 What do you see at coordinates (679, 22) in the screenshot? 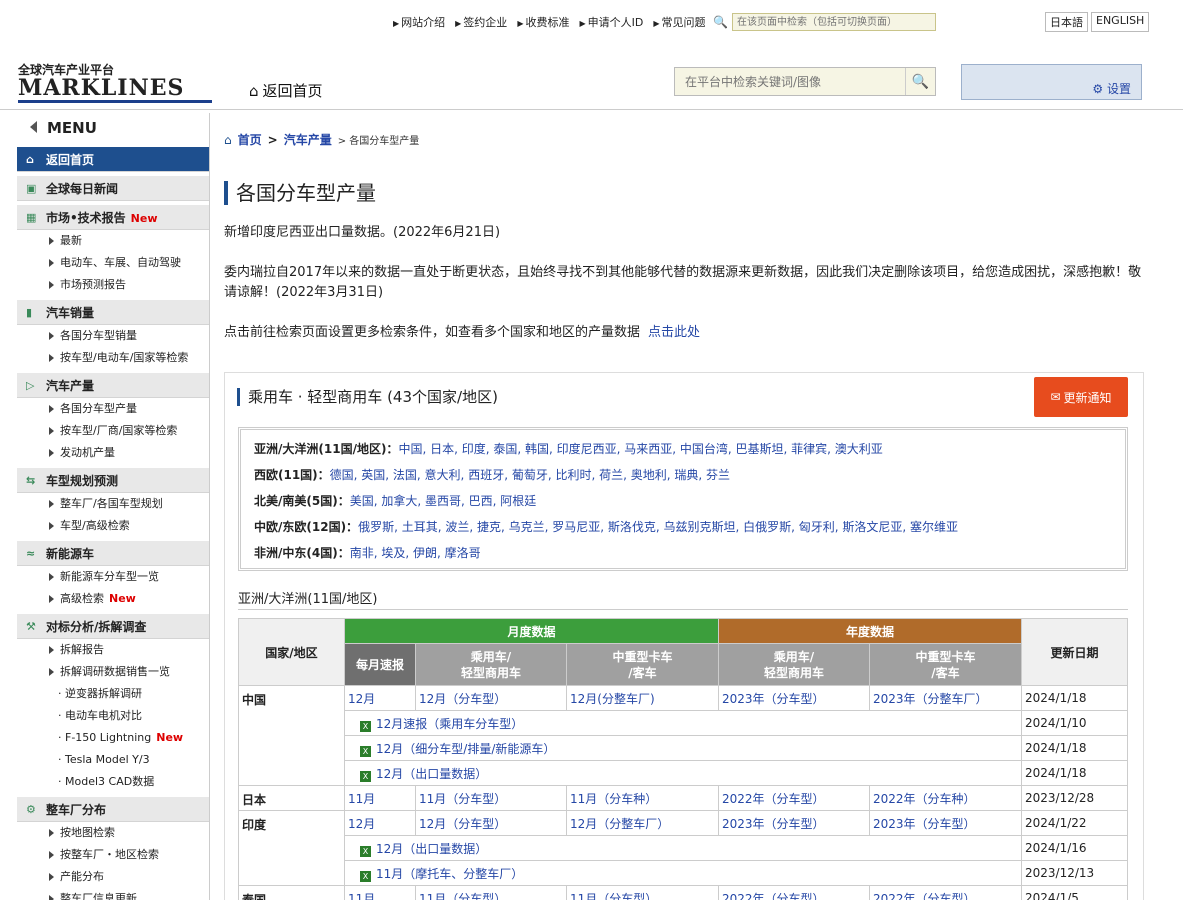
I see `util-nav-link: ▶ 常见问题` at bounding box center [679, 22].